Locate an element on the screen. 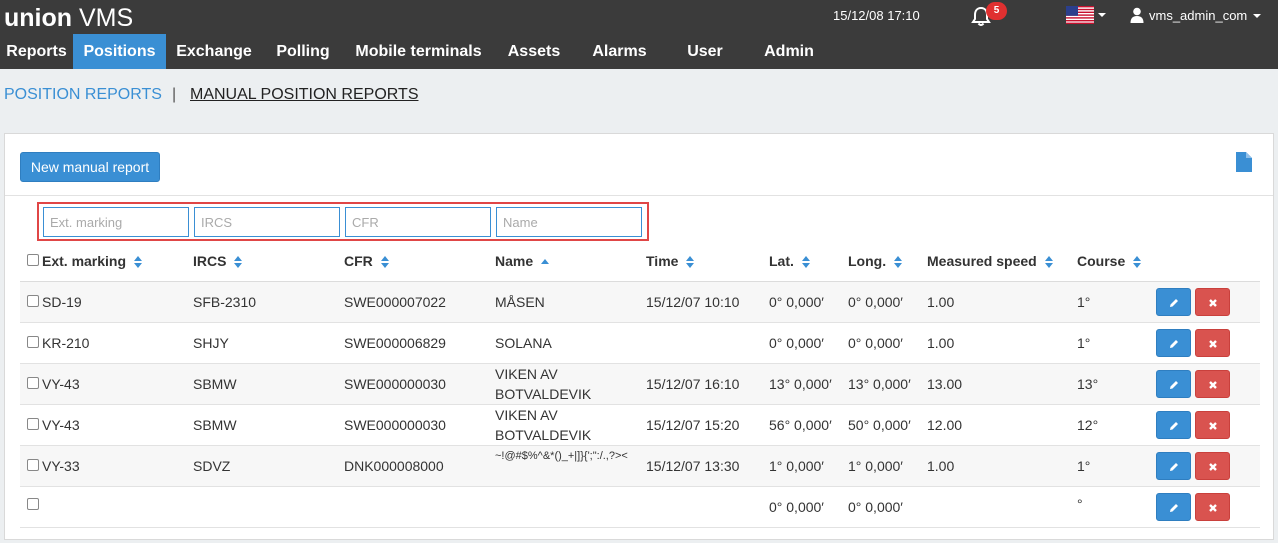 This screenshot has height=543, width=1278. column-cfr: CFR is located at coordinates (366, 261).